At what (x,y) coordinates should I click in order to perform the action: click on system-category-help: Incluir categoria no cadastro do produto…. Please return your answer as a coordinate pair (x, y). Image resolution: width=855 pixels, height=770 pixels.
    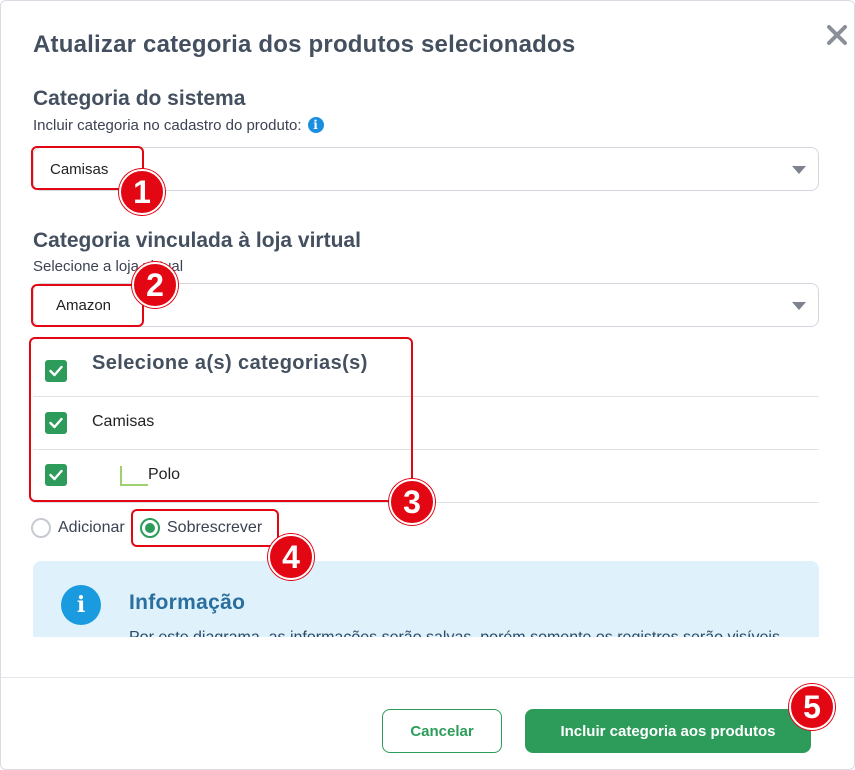
    Looking at the image, I should click on (178, 125).